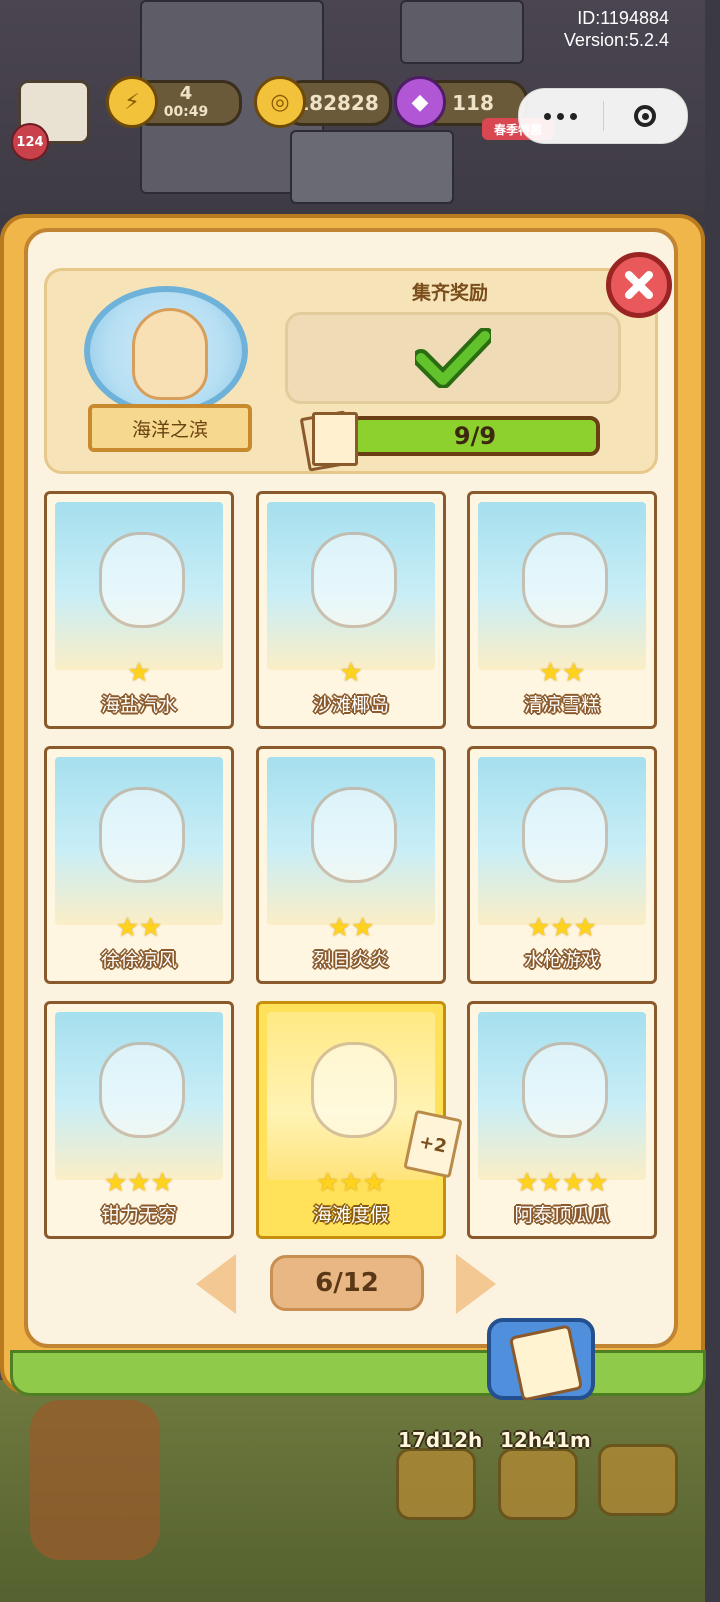 This screenshot has height=1602, width=720. I want to click on reward-claimed-box, so click(453, 358).